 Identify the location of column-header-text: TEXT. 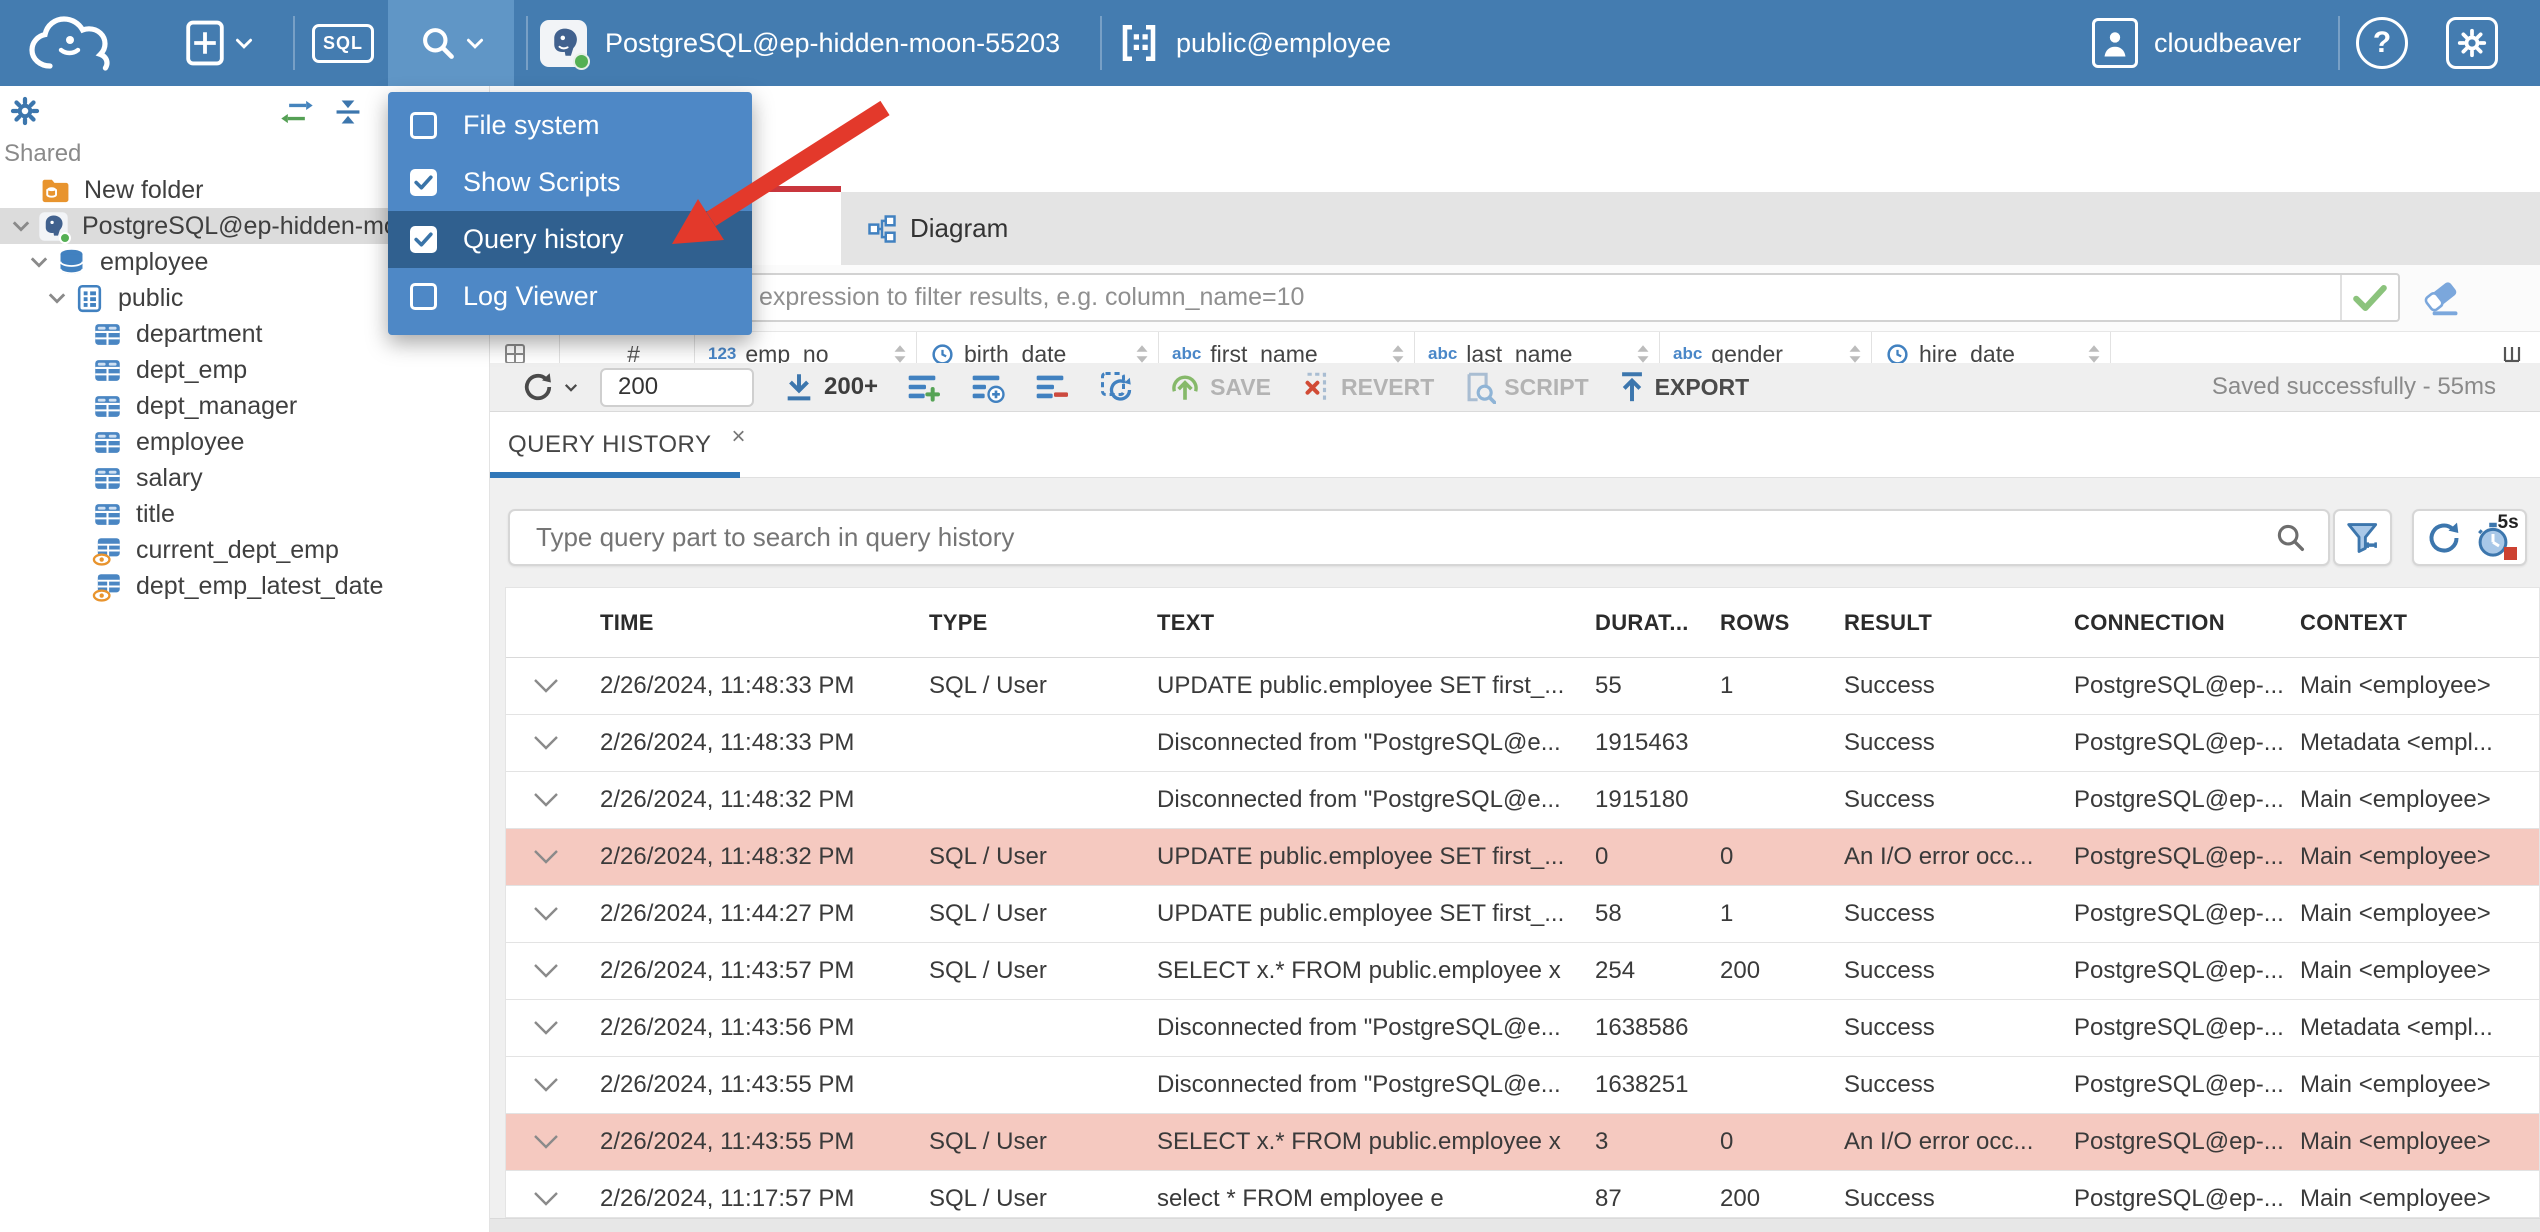
(1376, 623).